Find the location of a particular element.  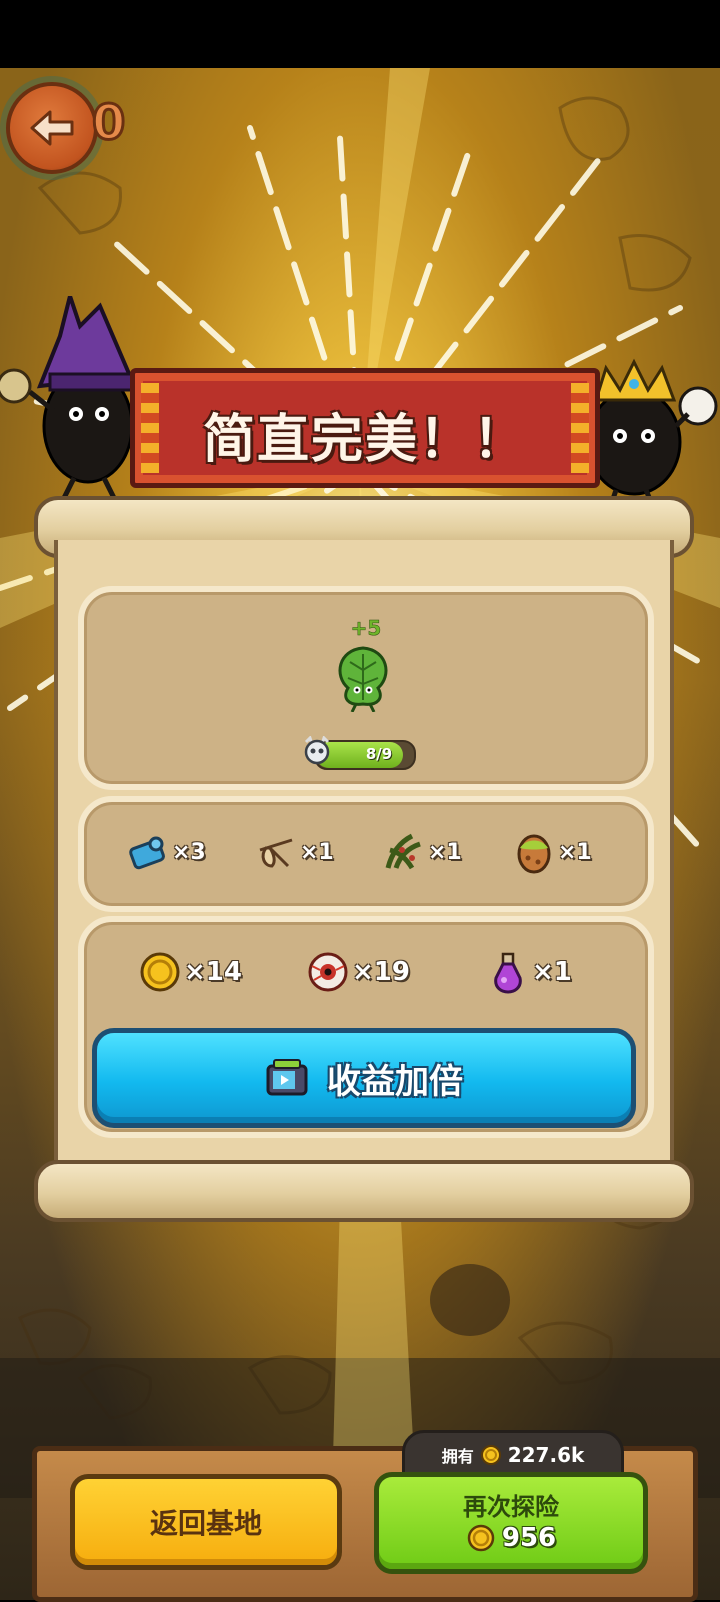

back-arrow-icon is located at coordinates (52, 128).